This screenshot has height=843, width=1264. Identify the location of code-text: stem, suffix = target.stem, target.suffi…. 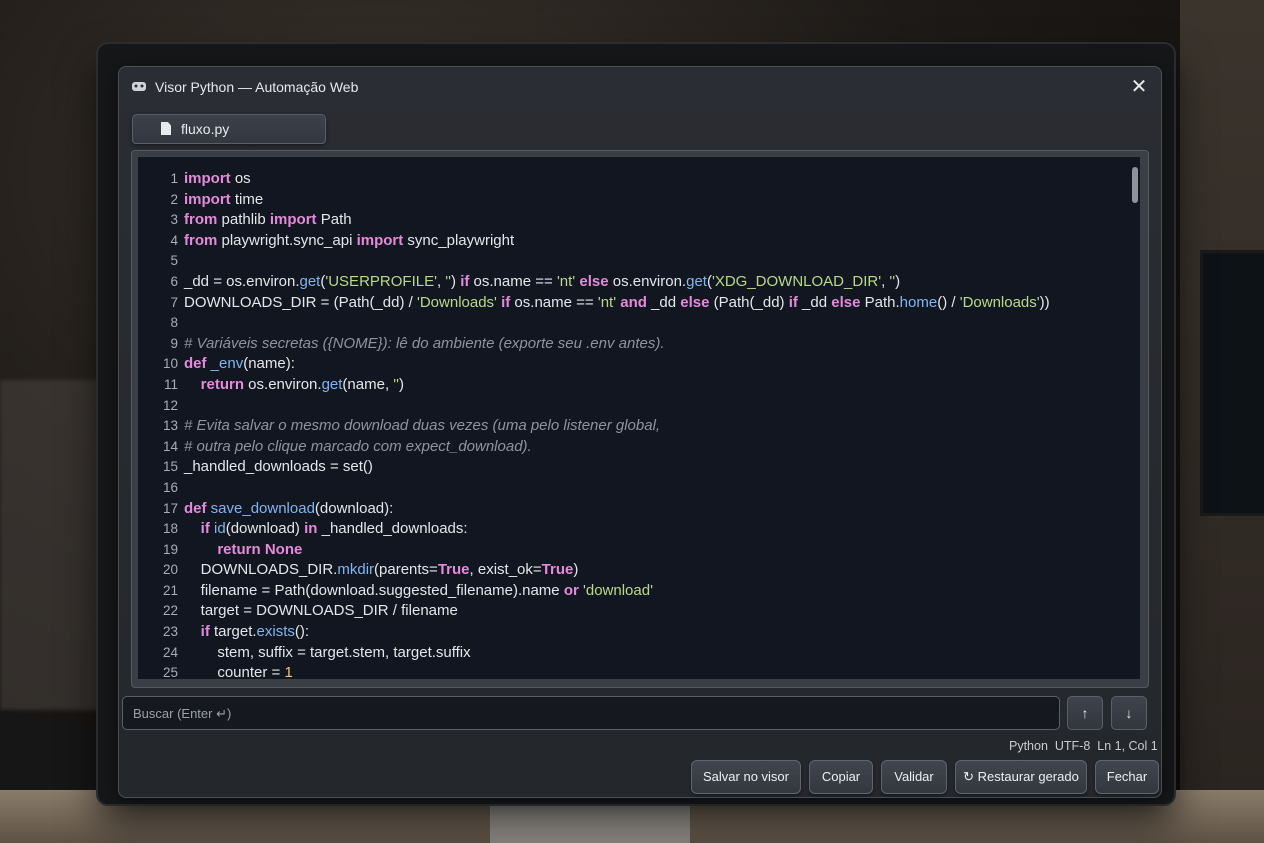
(327, 652).